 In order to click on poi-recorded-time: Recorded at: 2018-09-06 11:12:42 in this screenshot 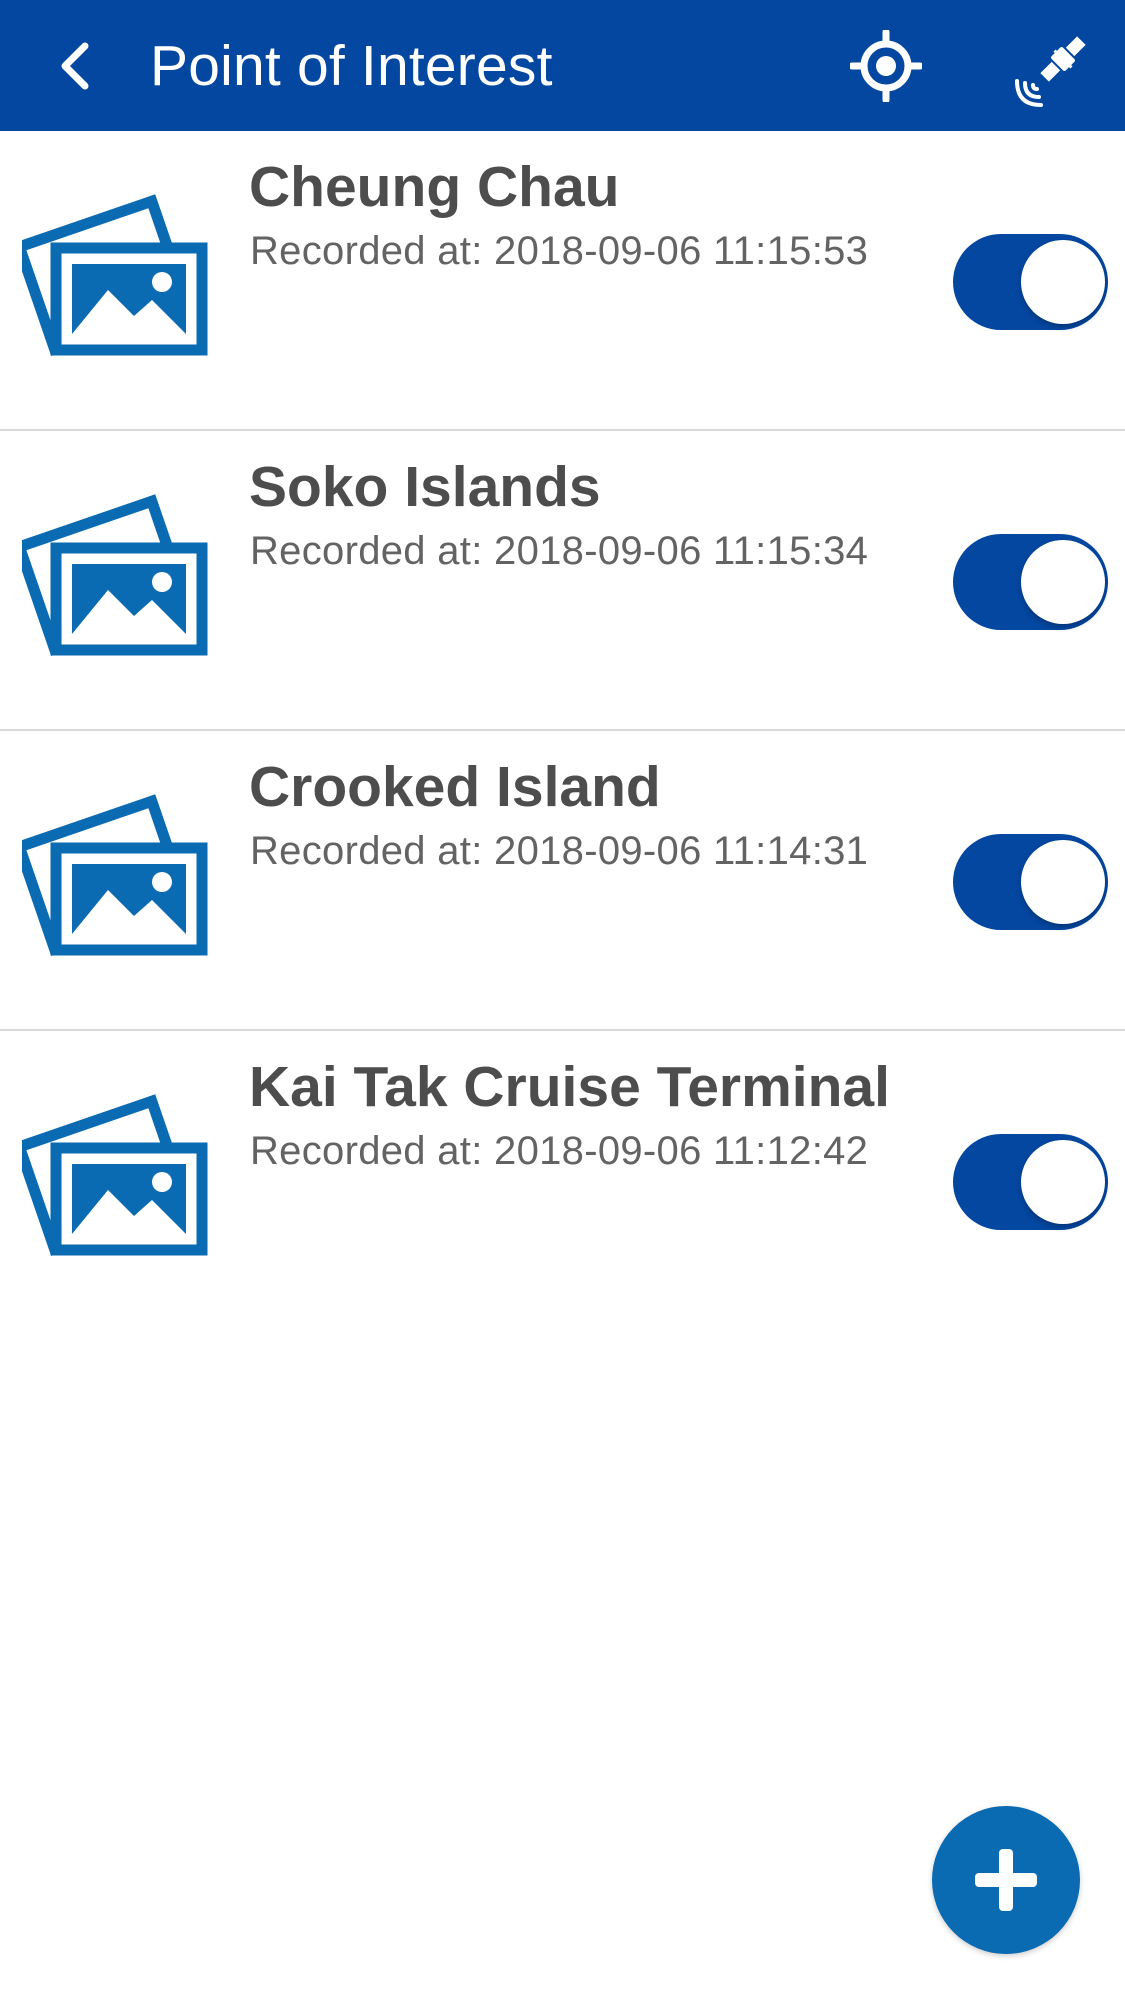, I will do `click(559, 1151)`.